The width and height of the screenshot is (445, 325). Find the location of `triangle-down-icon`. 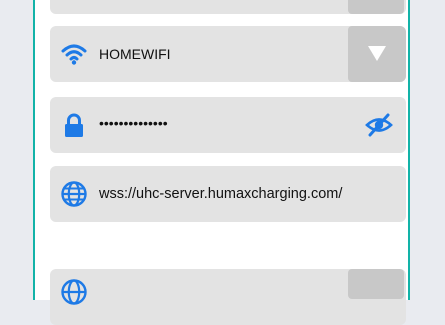

triangle-down-icon is located at coordinates (377, 53).